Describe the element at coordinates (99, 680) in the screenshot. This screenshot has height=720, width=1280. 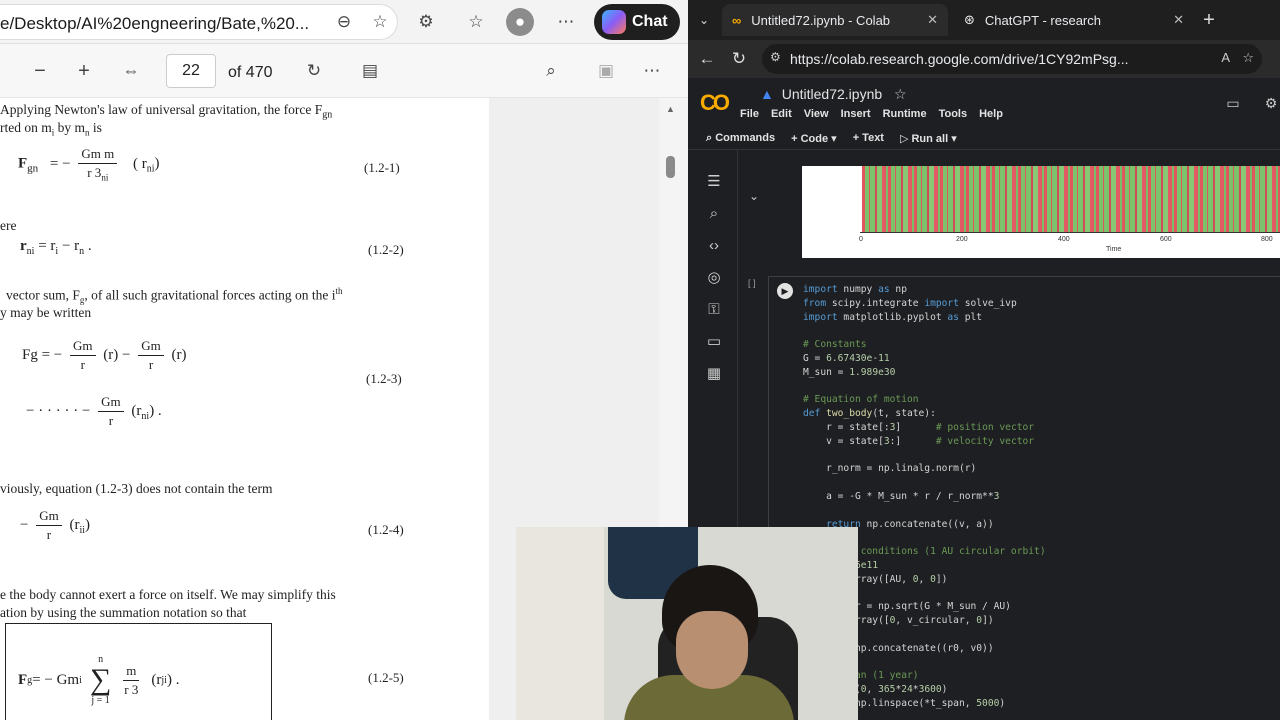
I see `equation-1-2-5: Fg = − Gm i n ∑ j = 1 mr 3 (r ji) .` at that location.